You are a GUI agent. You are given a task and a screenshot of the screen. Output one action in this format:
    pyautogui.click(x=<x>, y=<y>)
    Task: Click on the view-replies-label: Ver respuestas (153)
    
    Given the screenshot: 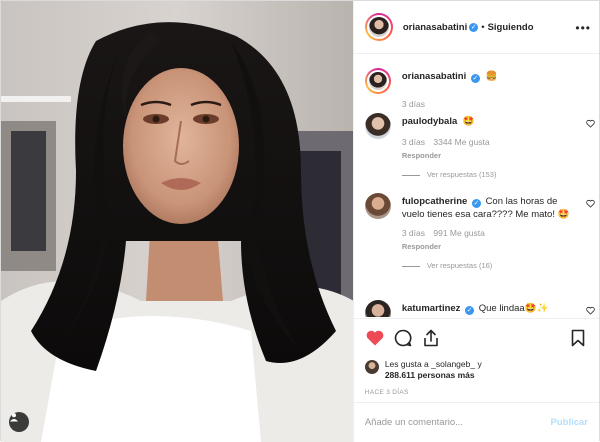 What is the action you would take?
    pyautogui.click(x=461, y=174)
    